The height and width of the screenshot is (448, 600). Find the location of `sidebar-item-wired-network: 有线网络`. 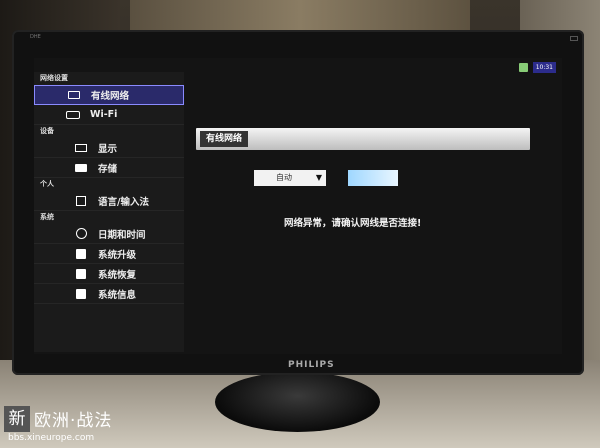

sidebar-item-wired-network: 有线网络 is located at coordinates (109, 95).